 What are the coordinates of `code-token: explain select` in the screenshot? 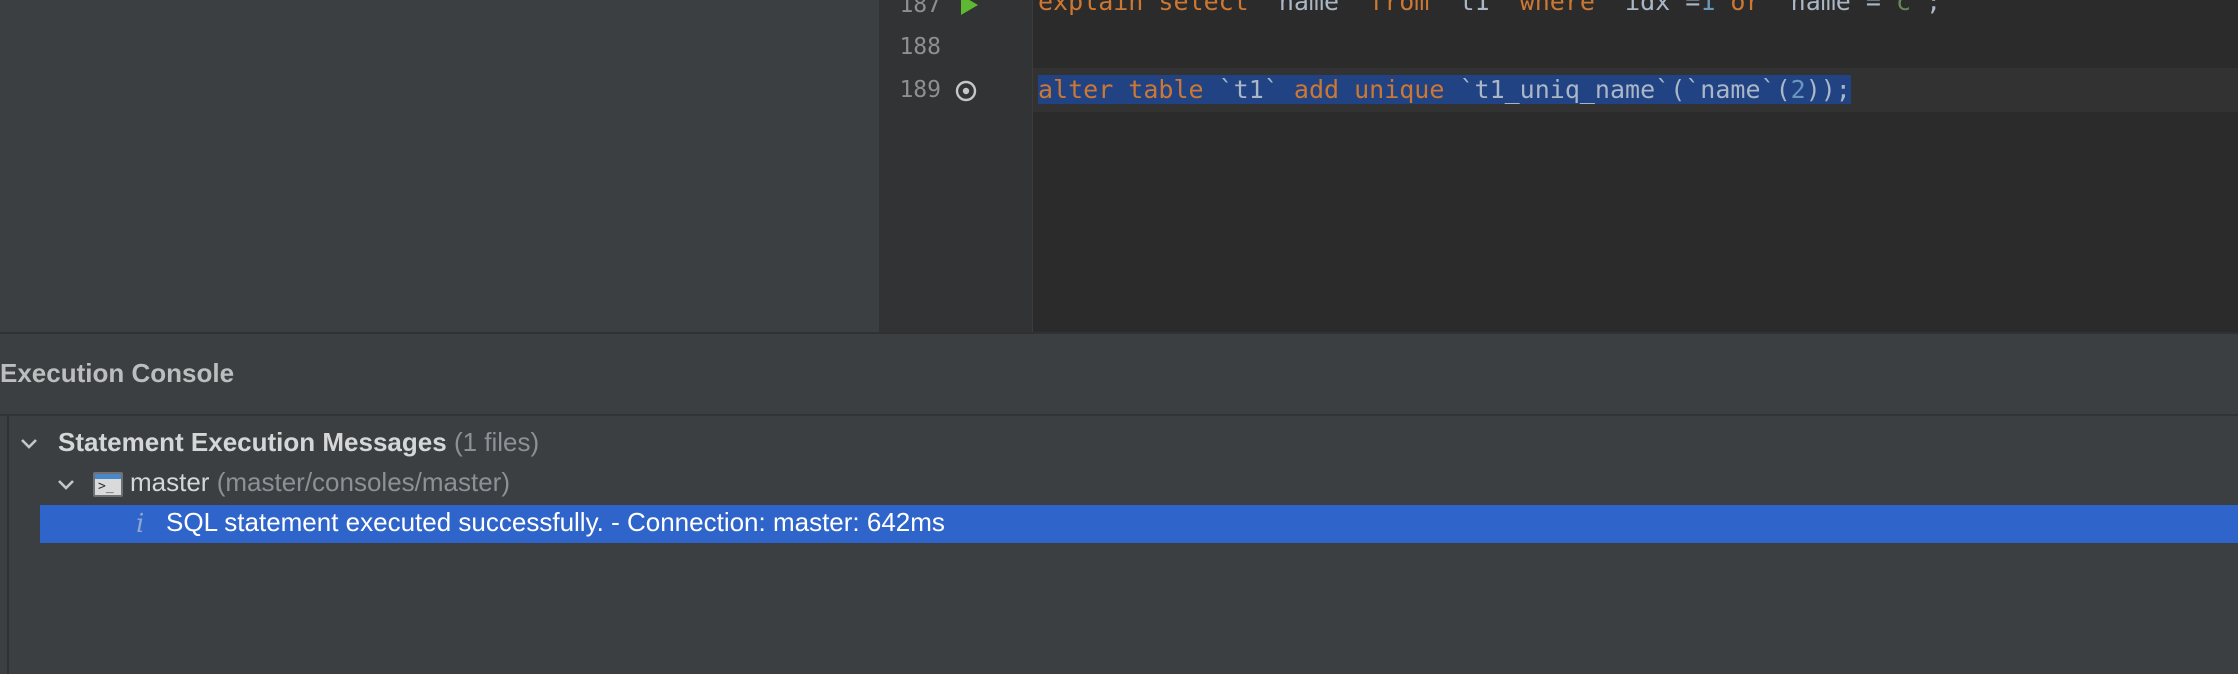 It's located at (1151, 8).